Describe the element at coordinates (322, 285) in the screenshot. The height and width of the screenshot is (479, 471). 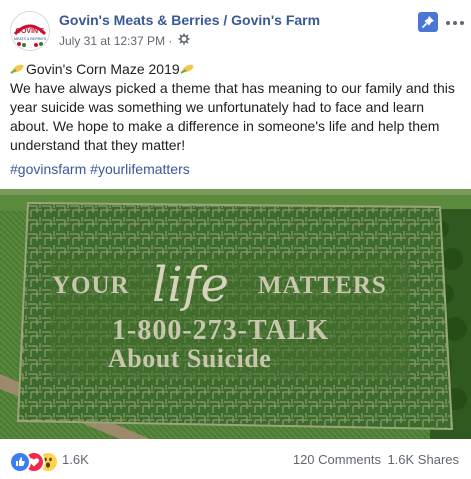
I see `maze-text-matters: MATTERS` at that location.